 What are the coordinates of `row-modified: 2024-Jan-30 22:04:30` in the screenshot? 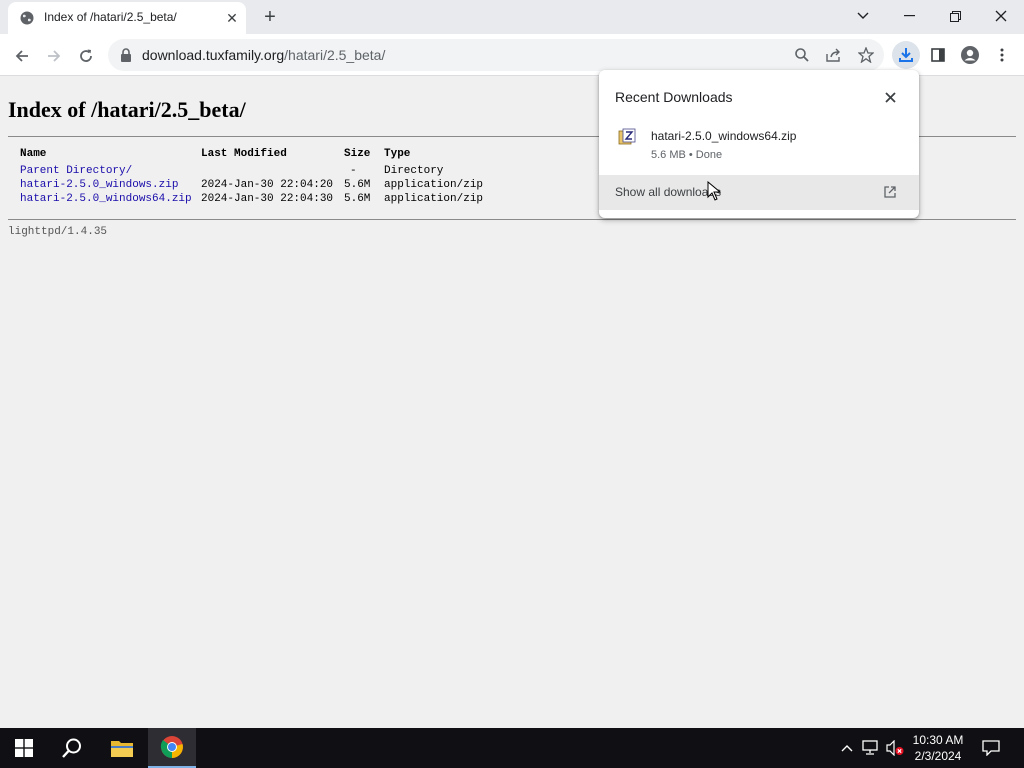 It's located at (267, 199).